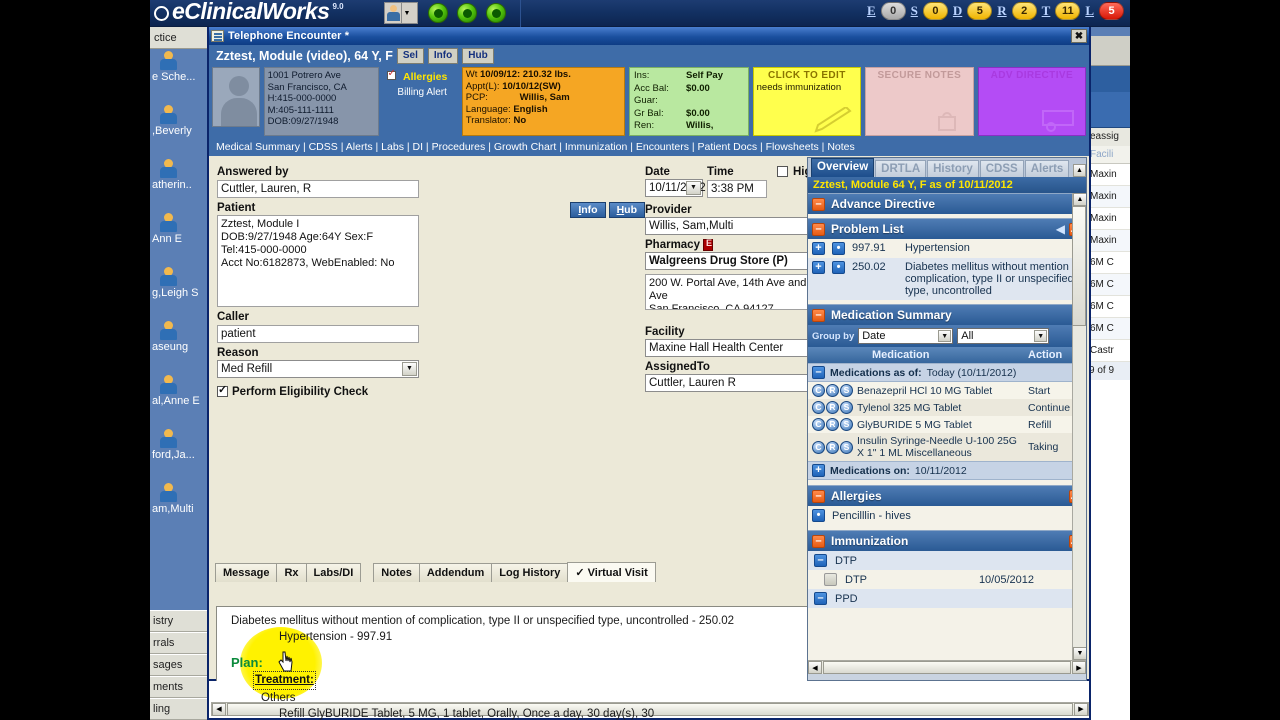  Describe the element at coordinates (333, 572) in the screenshot. I see `tab-labs-di: Labs/DI` at that location.